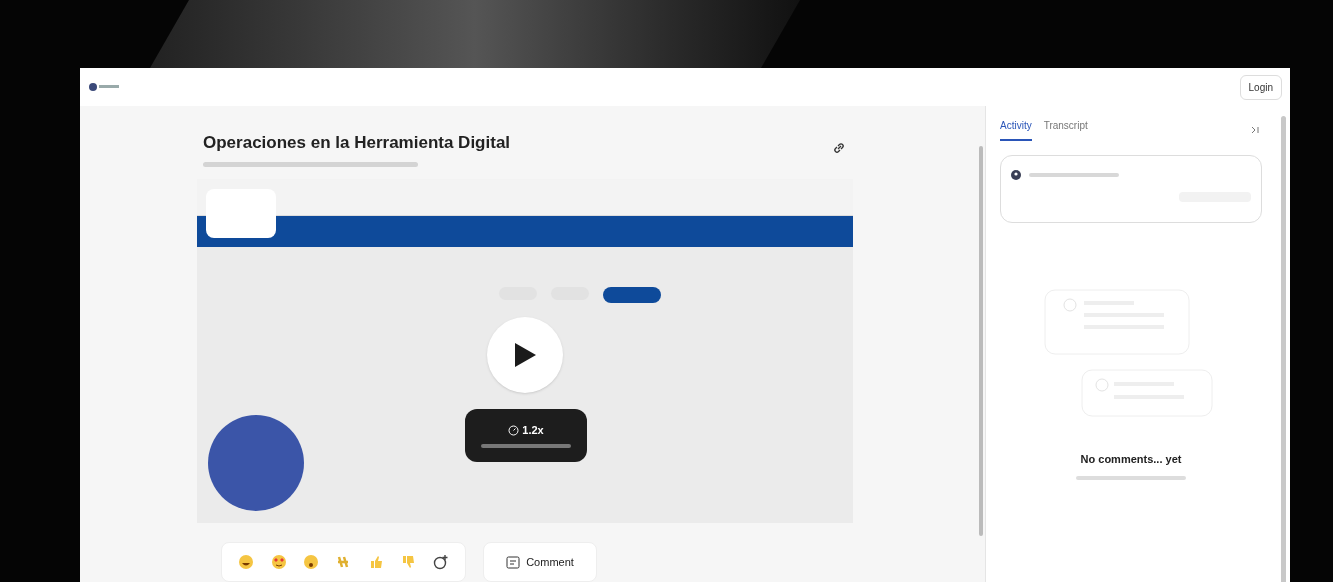 The width and height of the screenshot is (1333, 582). Describe the element at coordinates (1255, 129) in the screenshot. I see `collapse-icon` at that location.